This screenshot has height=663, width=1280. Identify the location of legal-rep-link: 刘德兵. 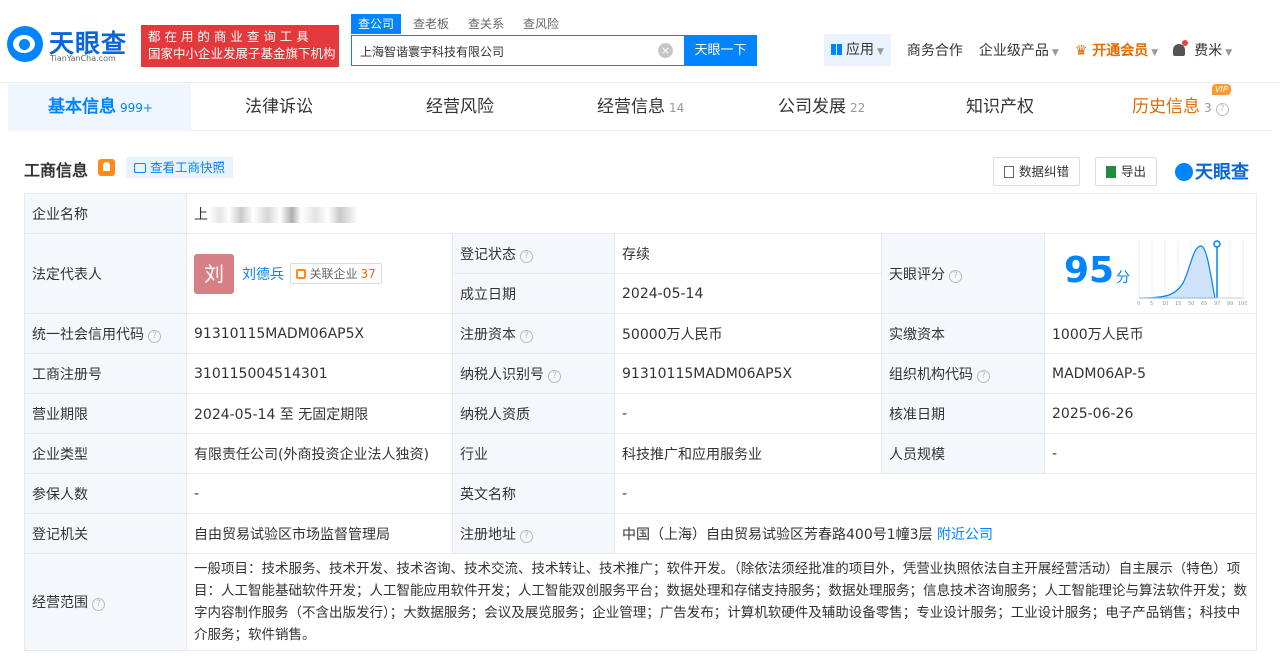
(263, 275).